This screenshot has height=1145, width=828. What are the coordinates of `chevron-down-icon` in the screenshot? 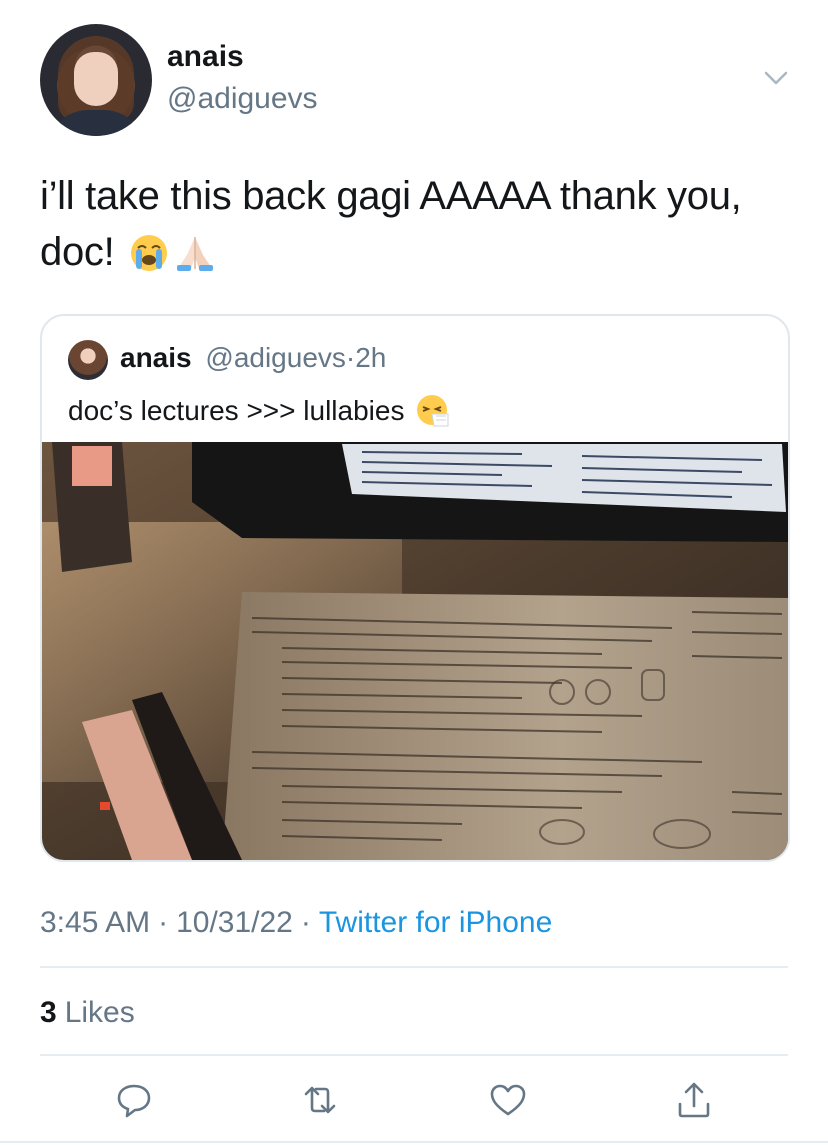 It's located at (776, 78).